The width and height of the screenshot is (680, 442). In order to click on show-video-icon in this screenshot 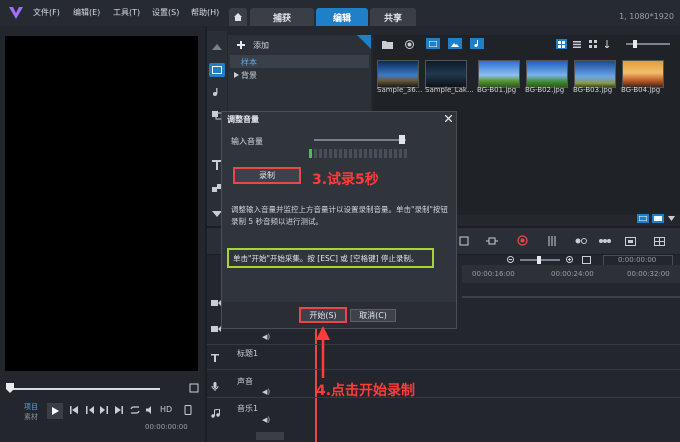, I will do `click(433, 43)`.